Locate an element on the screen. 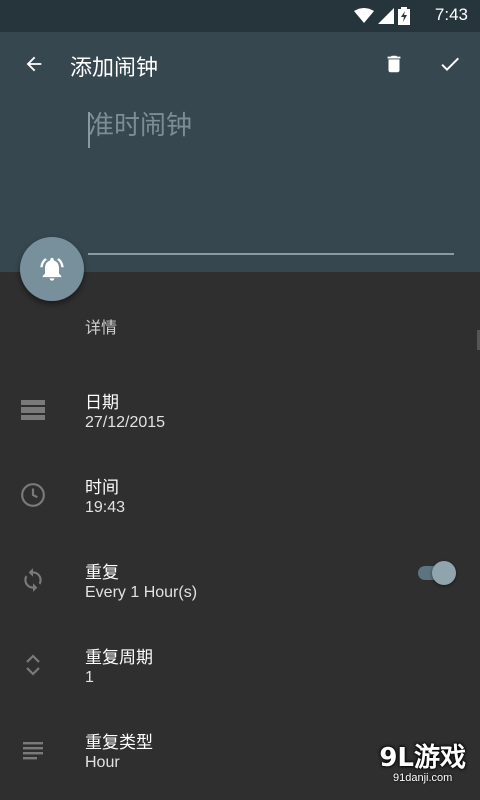 The width and height of the screenshot is (480, 800). bell-ring-icon is located at coordinates (52, 269).